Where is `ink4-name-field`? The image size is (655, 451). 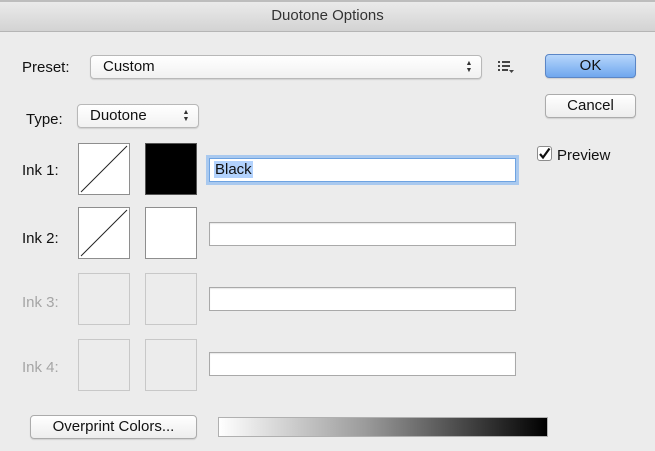 ink4-name-field is located at coordinates (362, 364).